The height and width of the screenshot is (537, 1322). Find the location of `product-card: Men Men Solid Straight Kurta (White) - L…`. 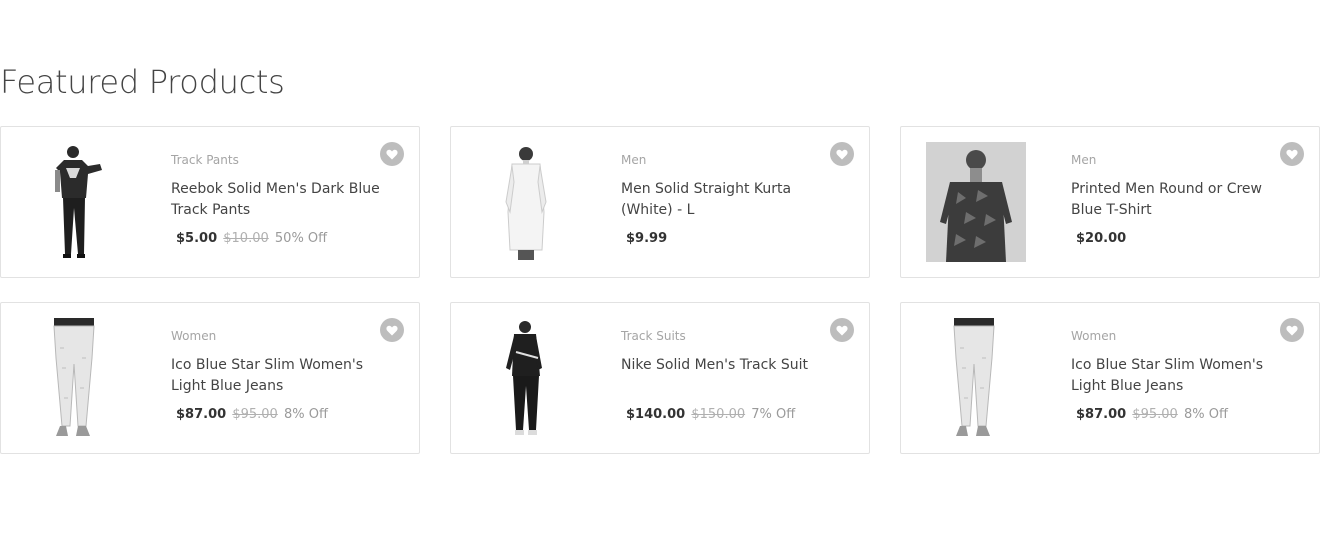

product-card: Men Men Solid Straight Kurta (White) - L… is located at coordinates (660, 202).